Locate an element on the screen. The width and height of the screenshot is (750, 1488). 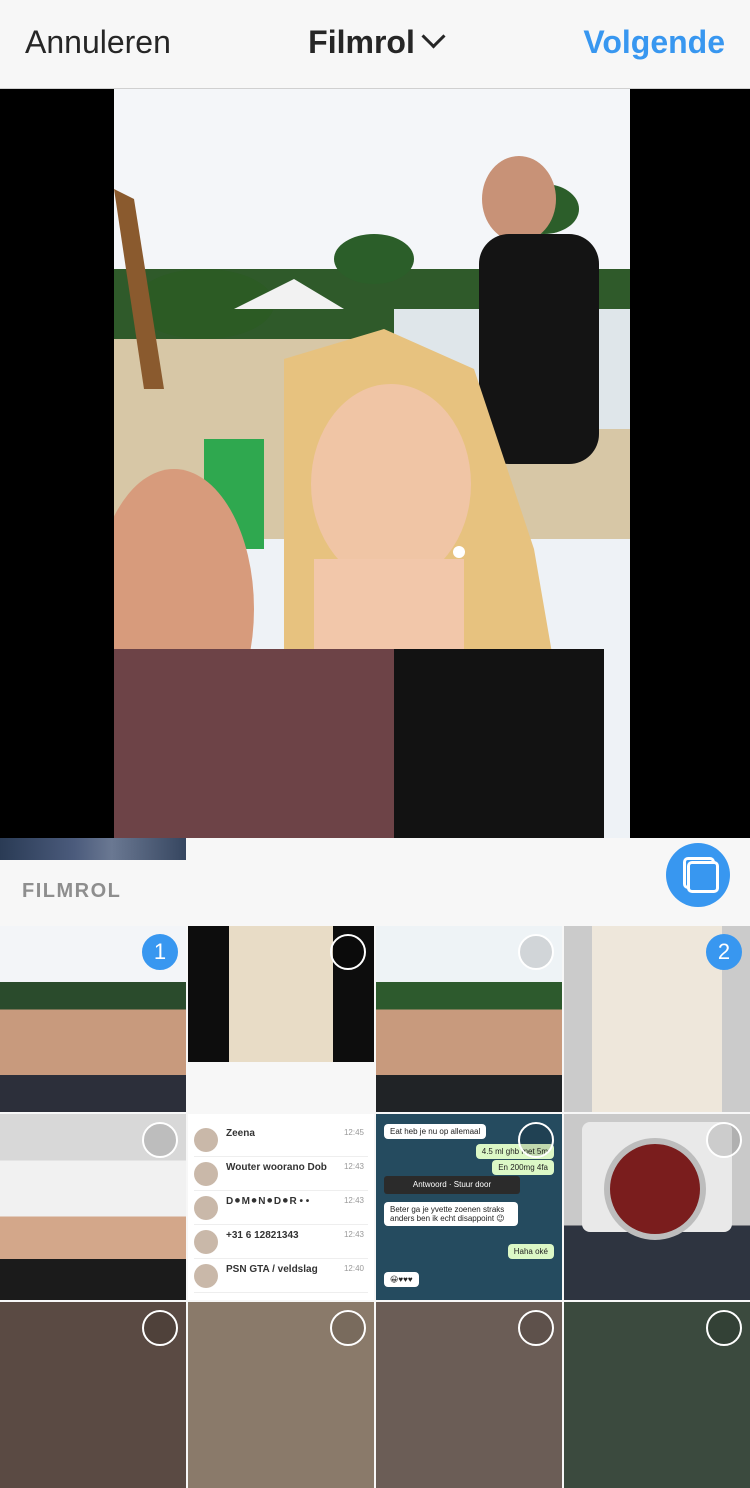
album-title: Filmrol is located at coordinates (361, 42).